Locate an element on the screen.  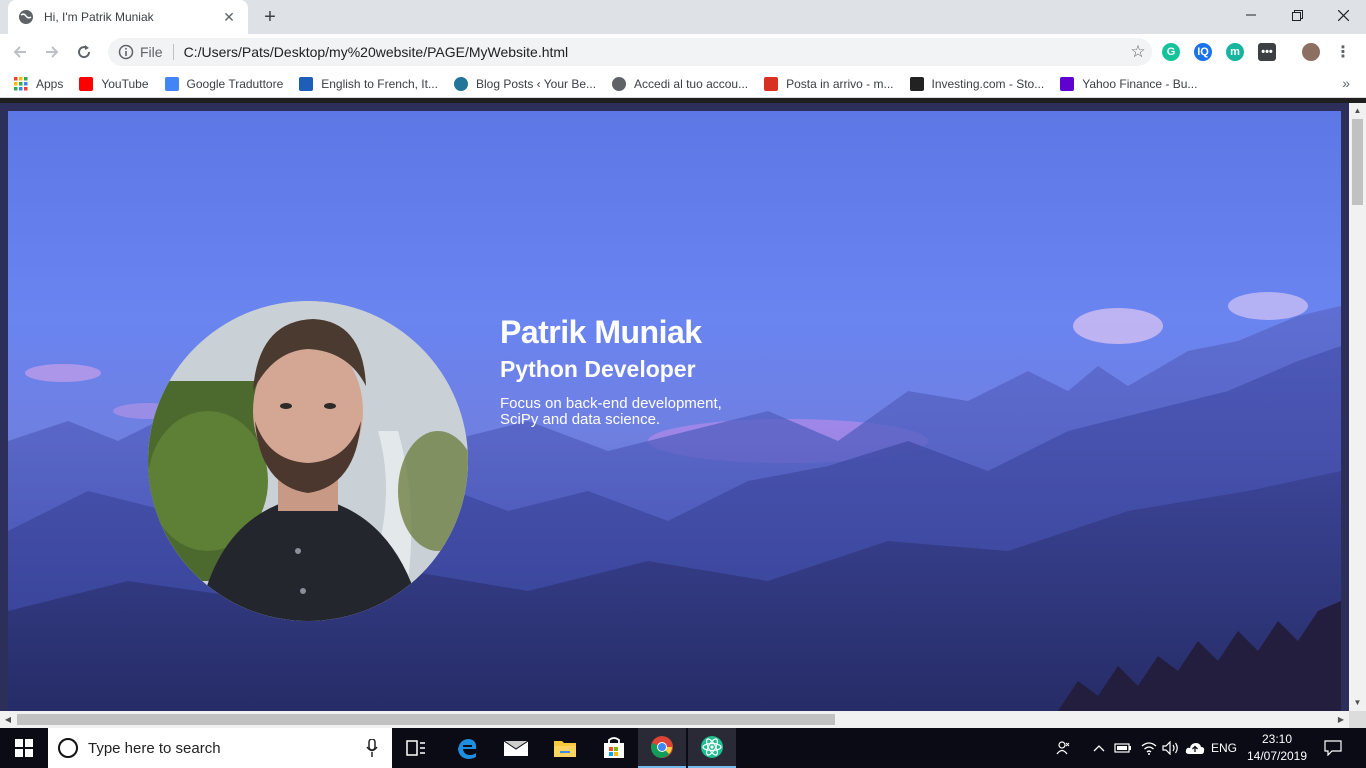
grammarly-icon: G is located at coordinates (1171, 52).